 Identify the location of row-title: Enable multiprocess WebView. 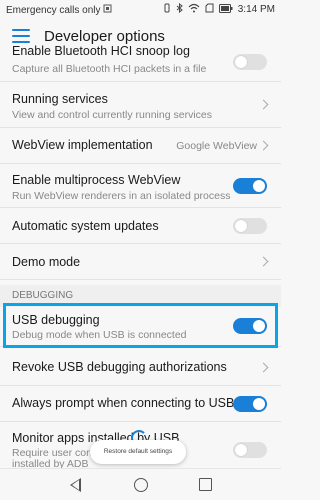
(96, 180).